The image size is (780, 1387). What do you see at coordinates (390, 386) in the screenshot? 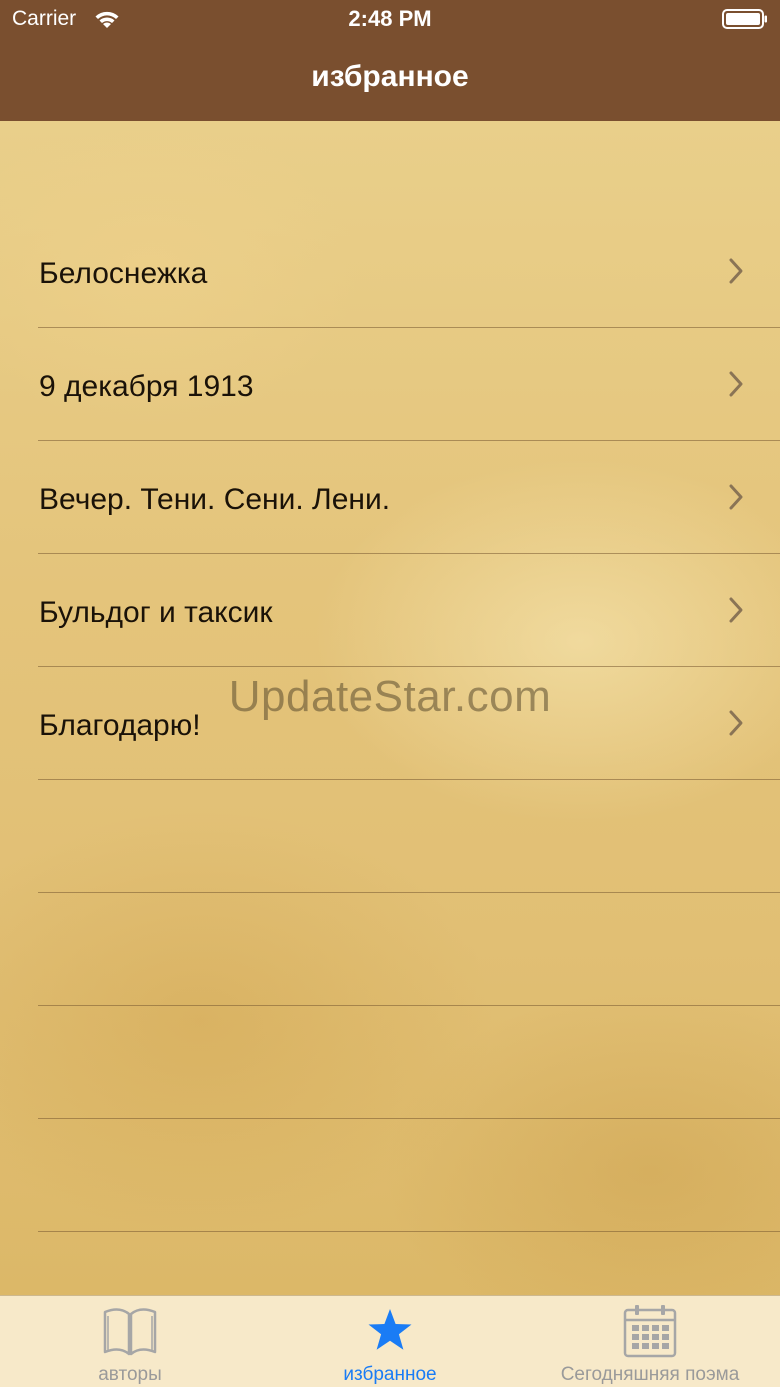
I see `list-item: 9 декабря 1913` at bounding box center [390, 386].